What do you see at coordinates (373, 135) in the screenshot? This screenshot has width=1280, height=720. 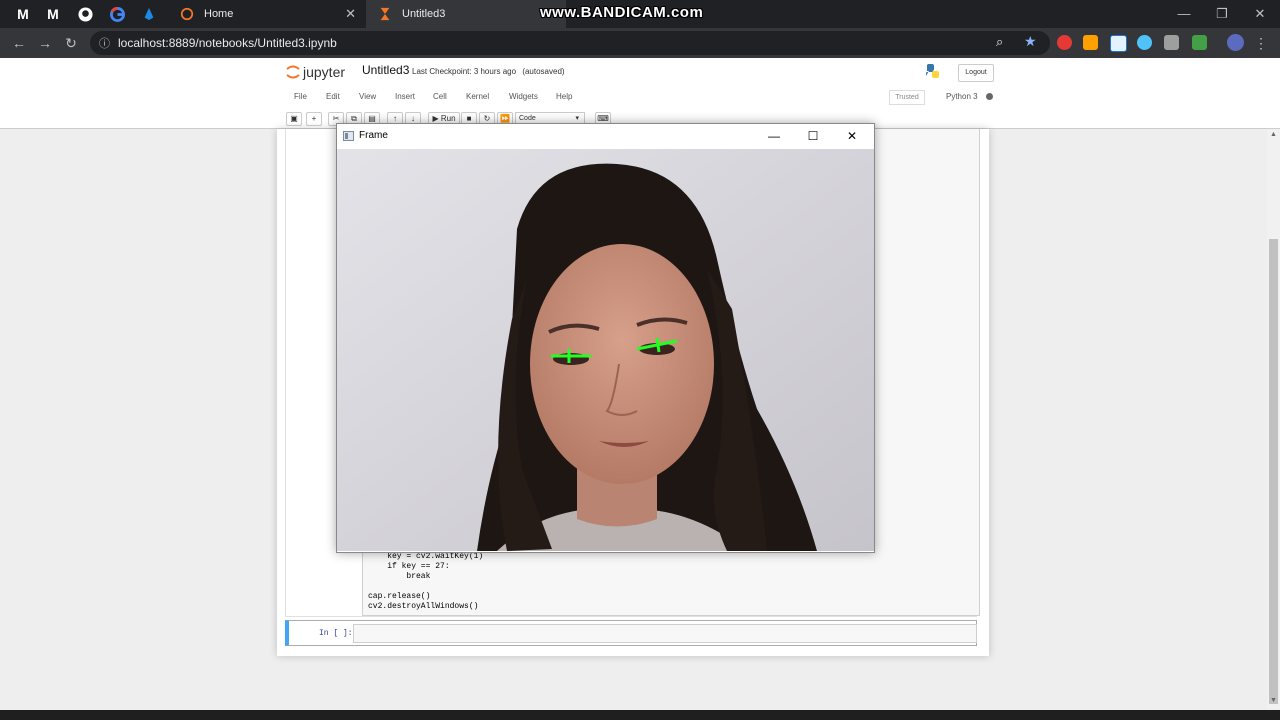 I see `frame-window-title: Frame` at bounding box center [373, 135].